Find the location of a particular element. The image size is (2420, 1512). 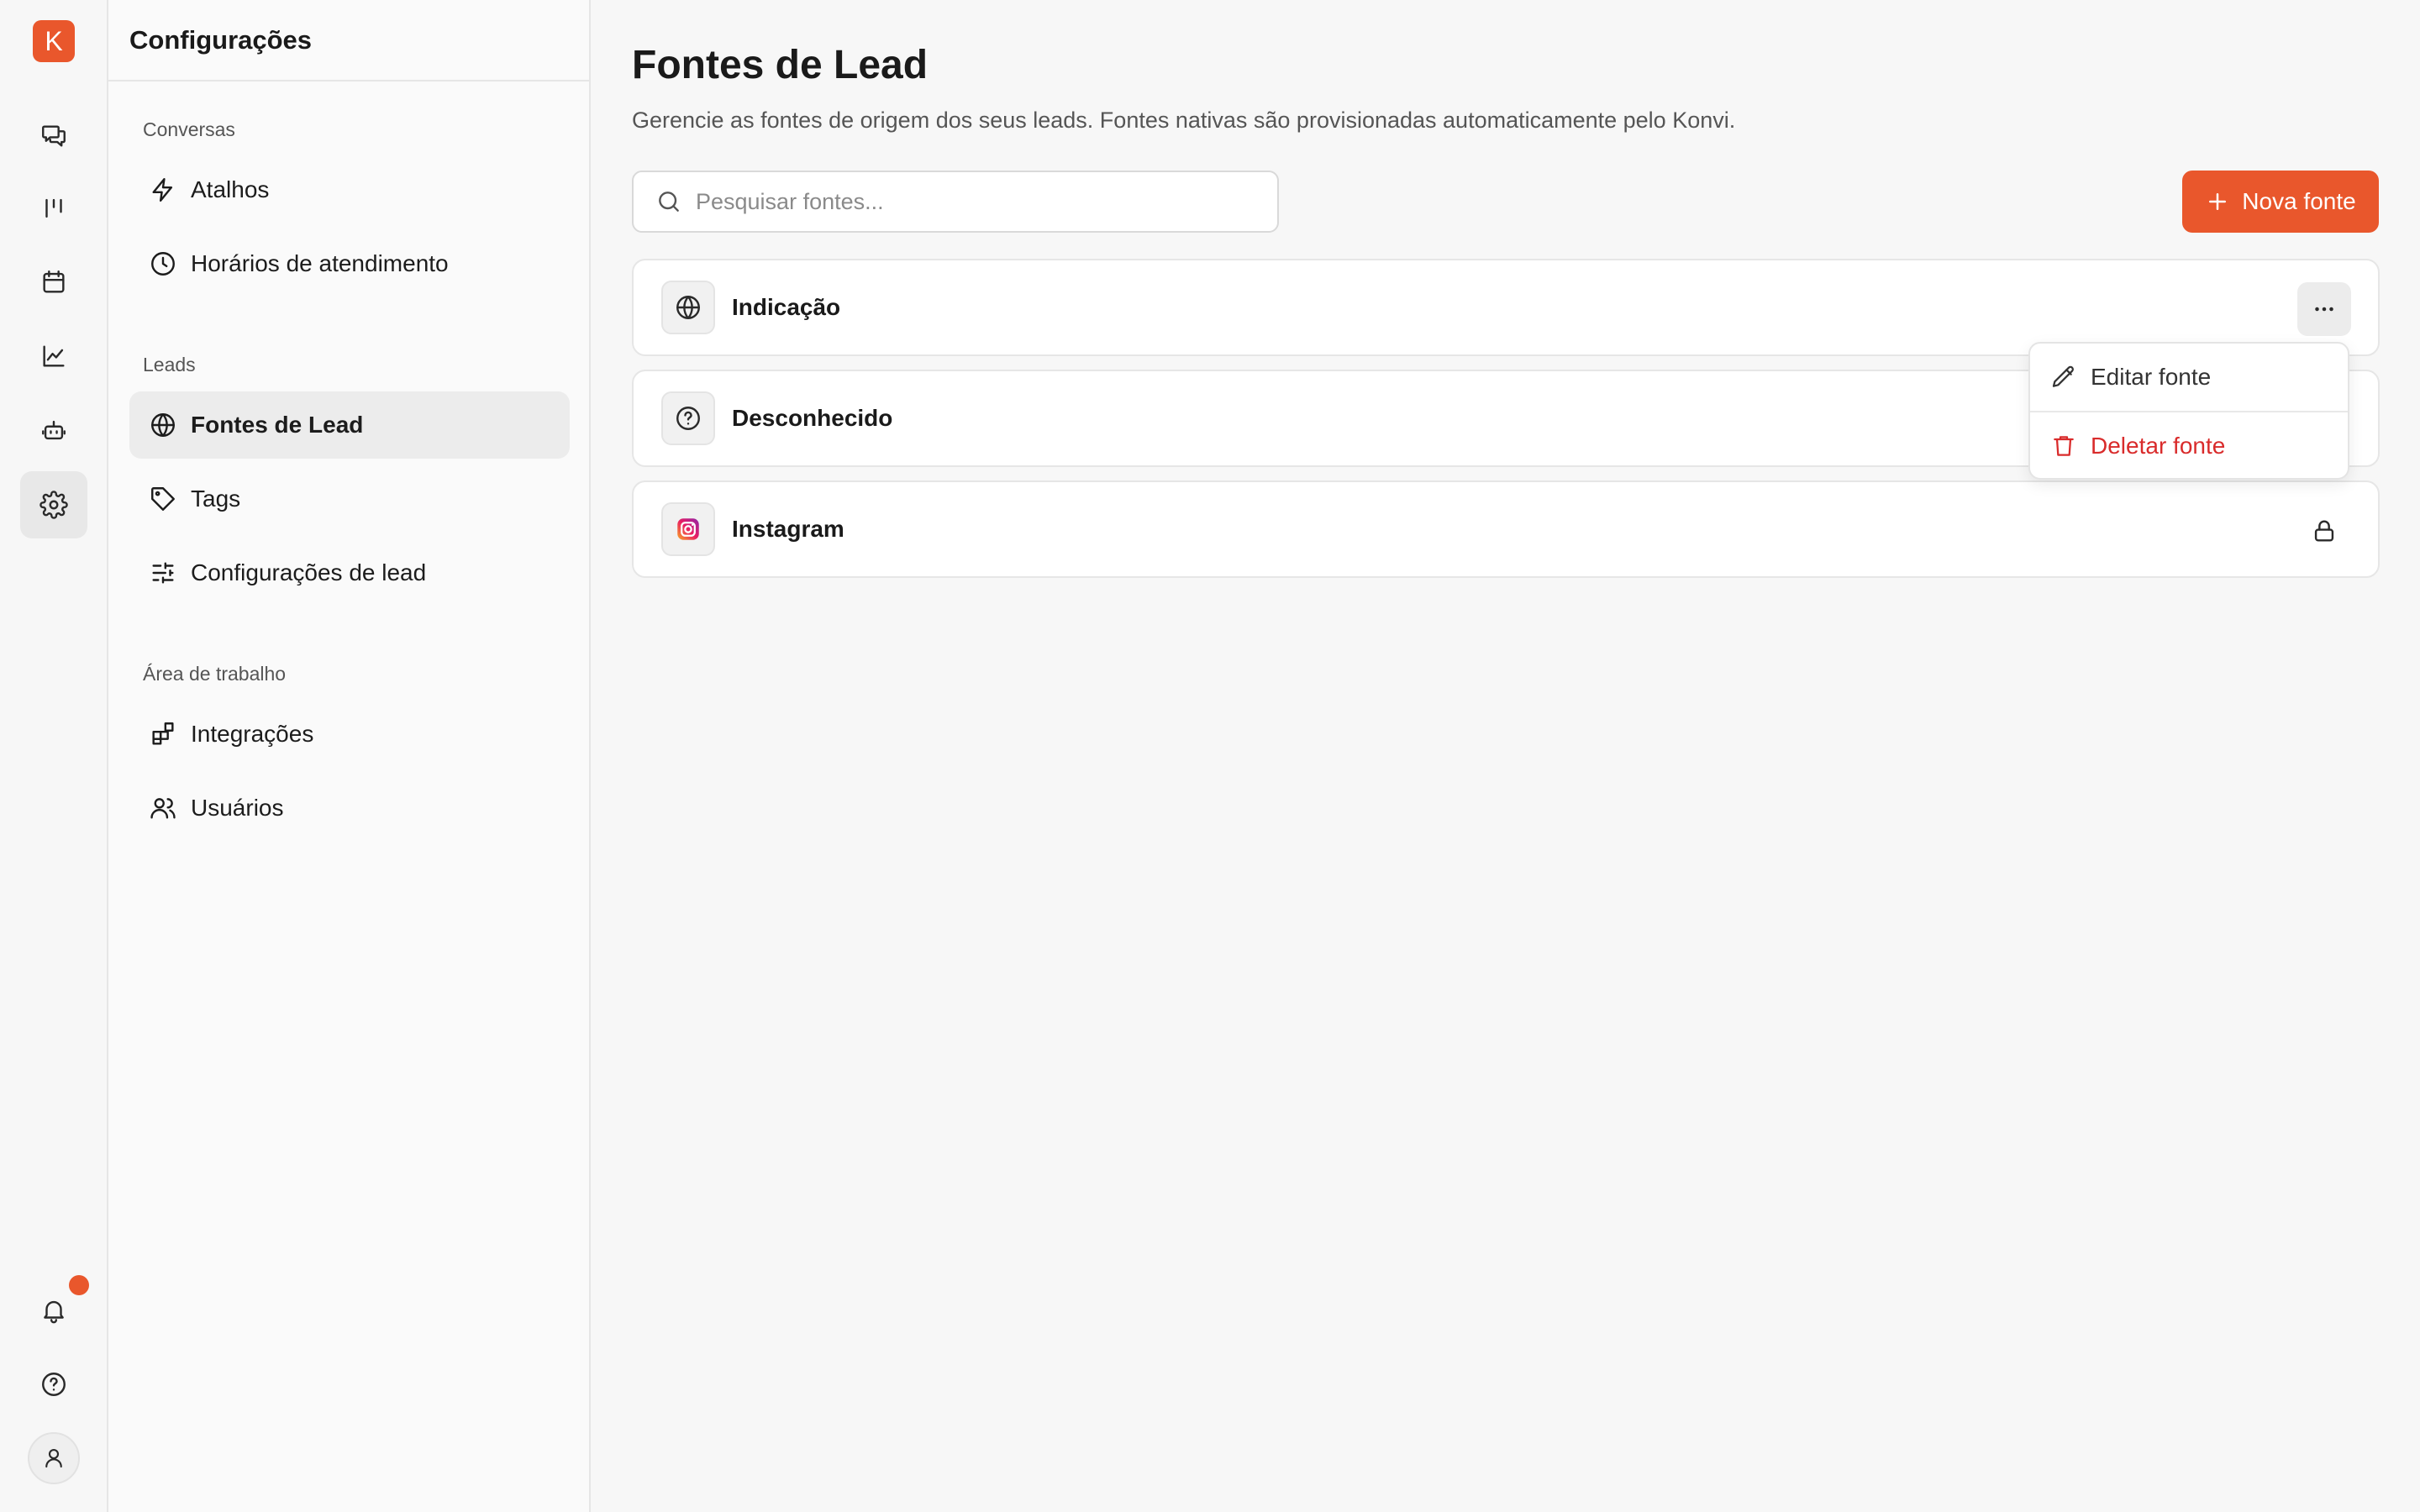

sidebar-item-usuarios: Usuários is located at coordinates (349, 808).